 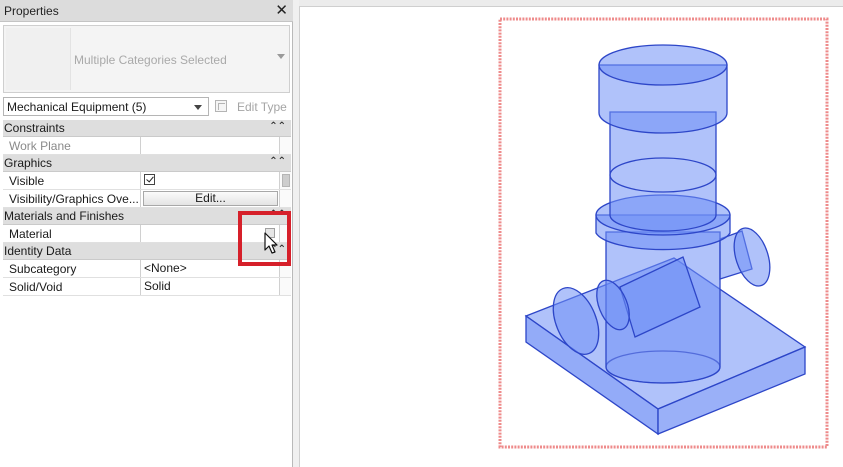 I want to click on category-filter-dropdown: Mechanical Equipment (5), so click(x=106, y=106).